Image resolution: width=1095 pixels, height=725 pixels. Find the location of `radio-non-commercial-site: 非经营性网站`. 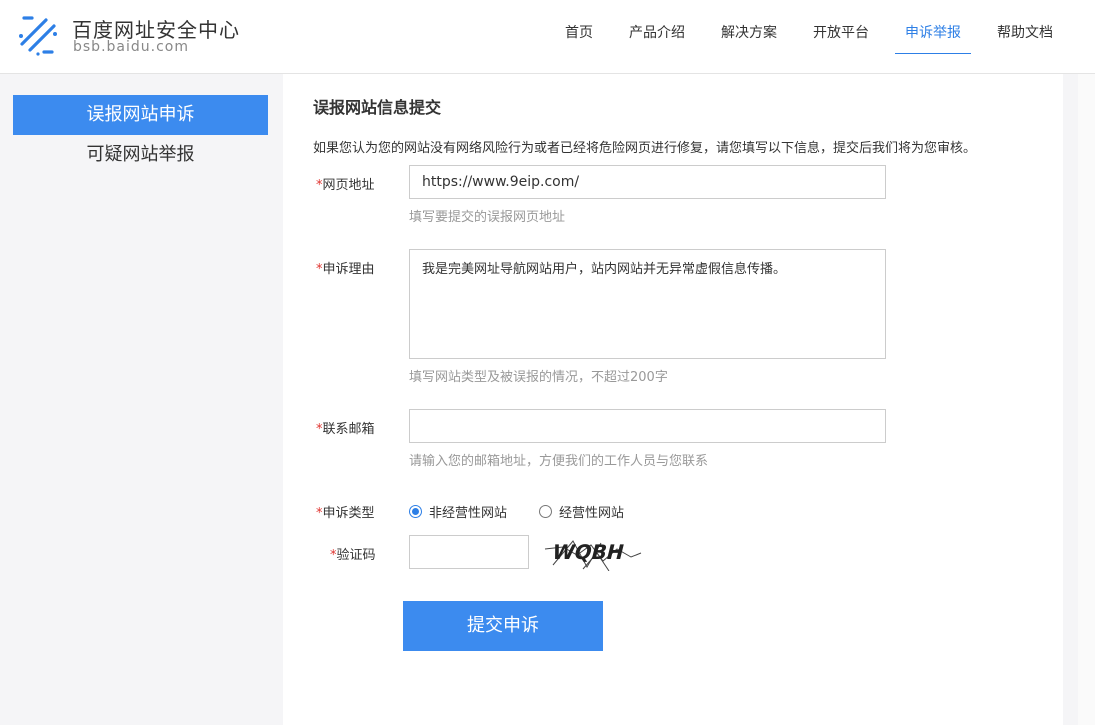

radio-non-commercial-site: 非经营性网站 is located at coordinates (458, 511).